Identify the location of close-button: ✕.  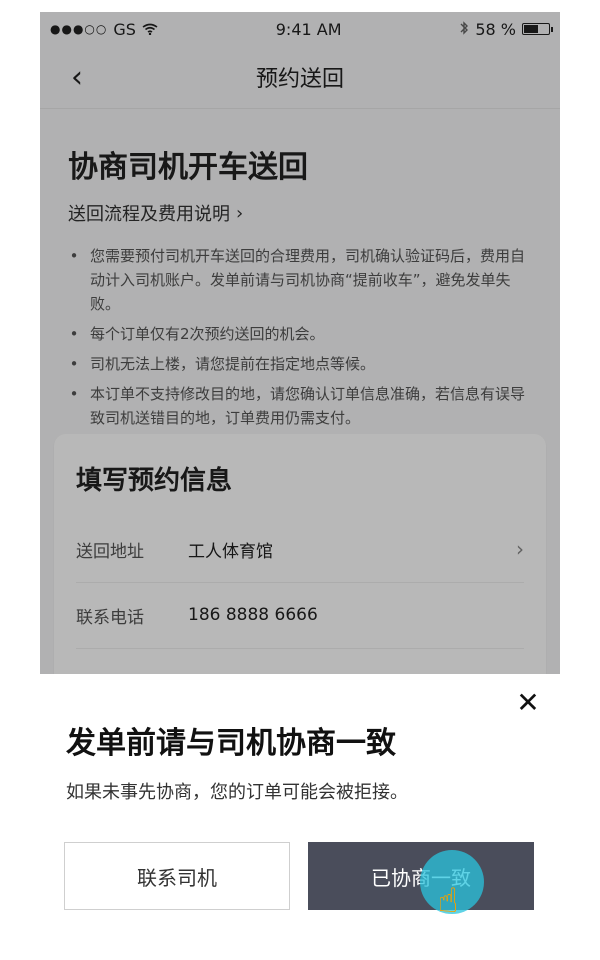
(528, 702).